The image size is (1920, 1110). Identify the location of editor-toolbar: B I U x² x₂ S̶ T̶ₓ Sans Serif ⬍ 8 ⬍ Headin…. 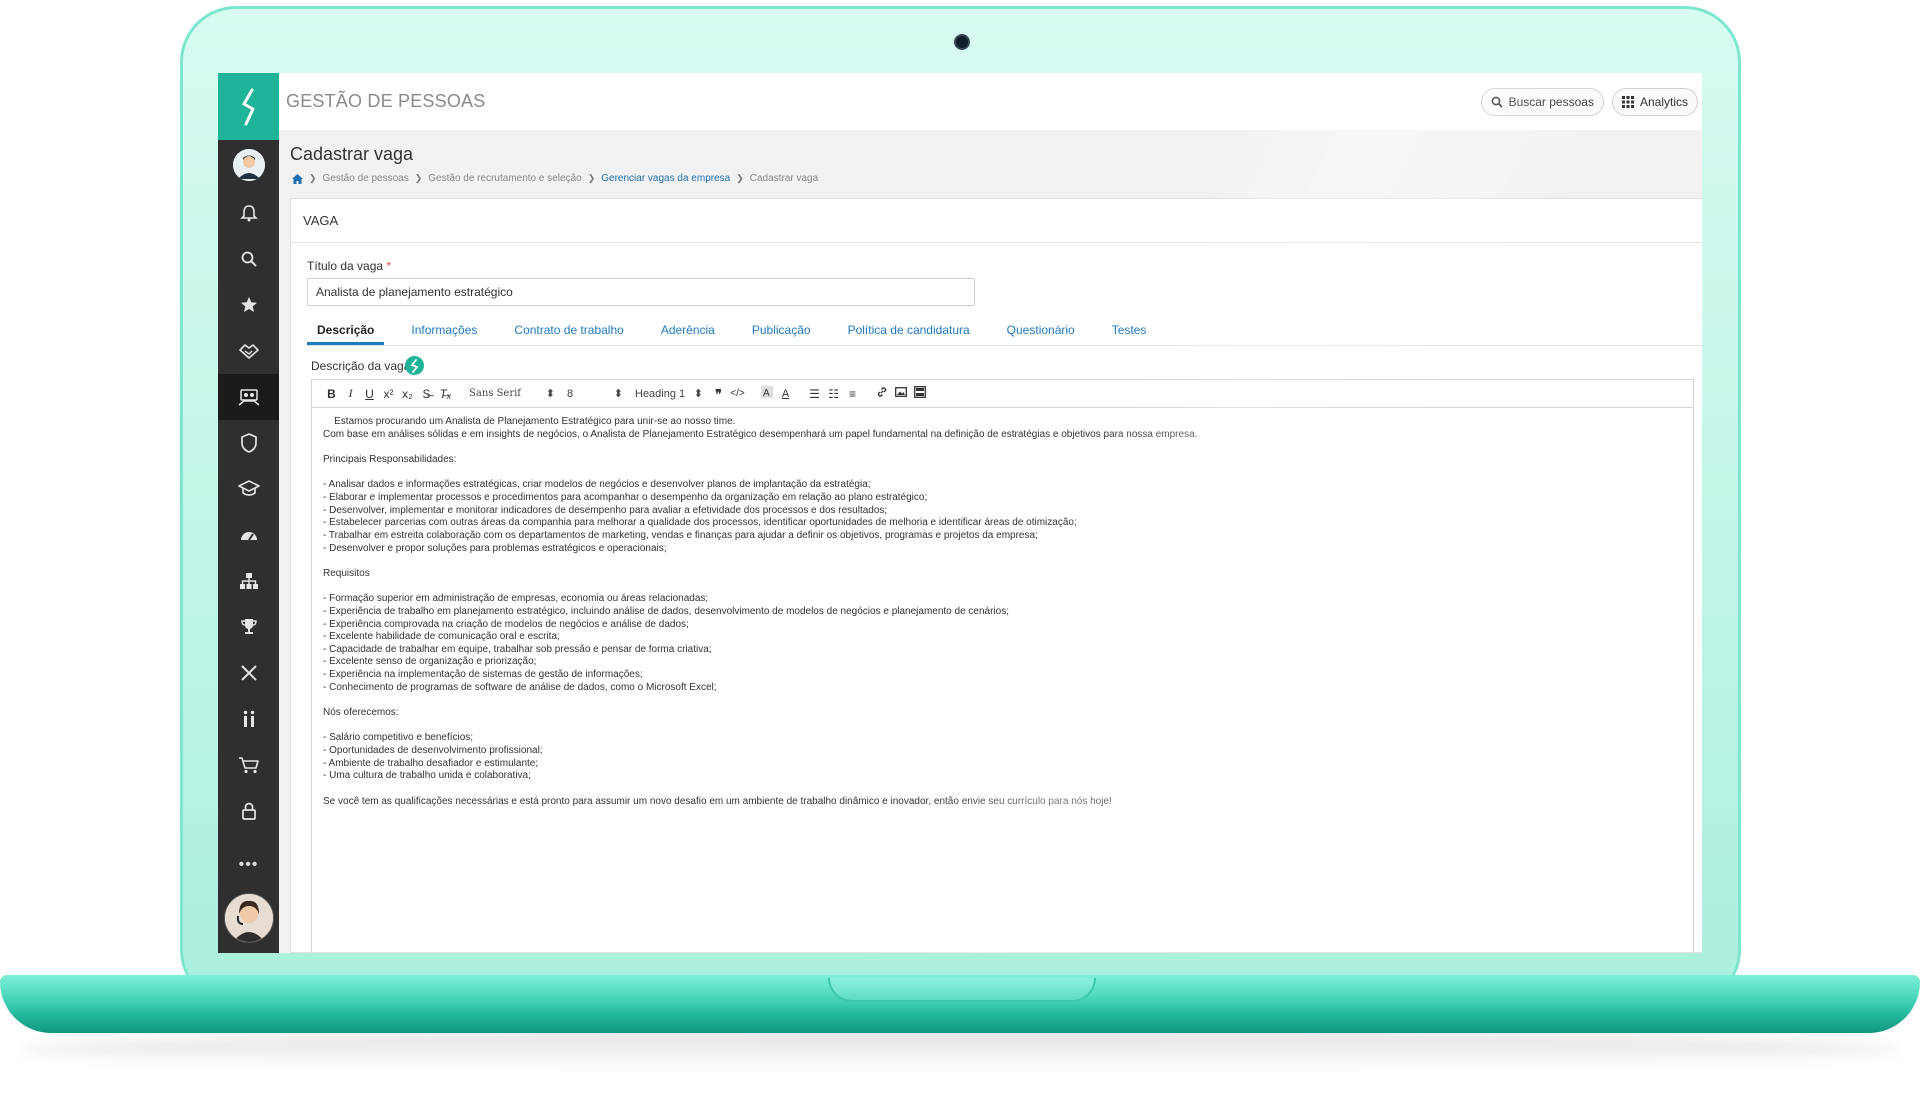
(1002, 394).